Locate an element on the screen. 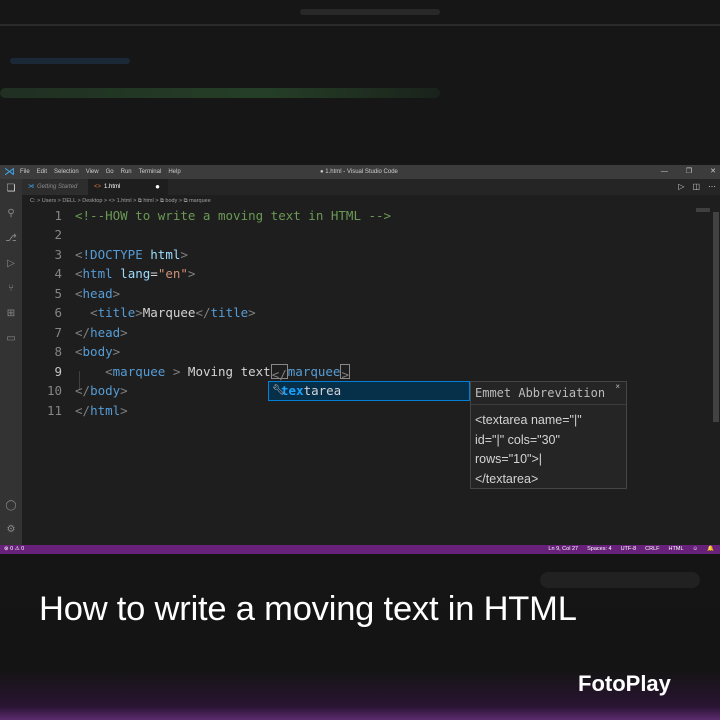  indentation: Spaces: 4 is located at coordinates (599, 549).